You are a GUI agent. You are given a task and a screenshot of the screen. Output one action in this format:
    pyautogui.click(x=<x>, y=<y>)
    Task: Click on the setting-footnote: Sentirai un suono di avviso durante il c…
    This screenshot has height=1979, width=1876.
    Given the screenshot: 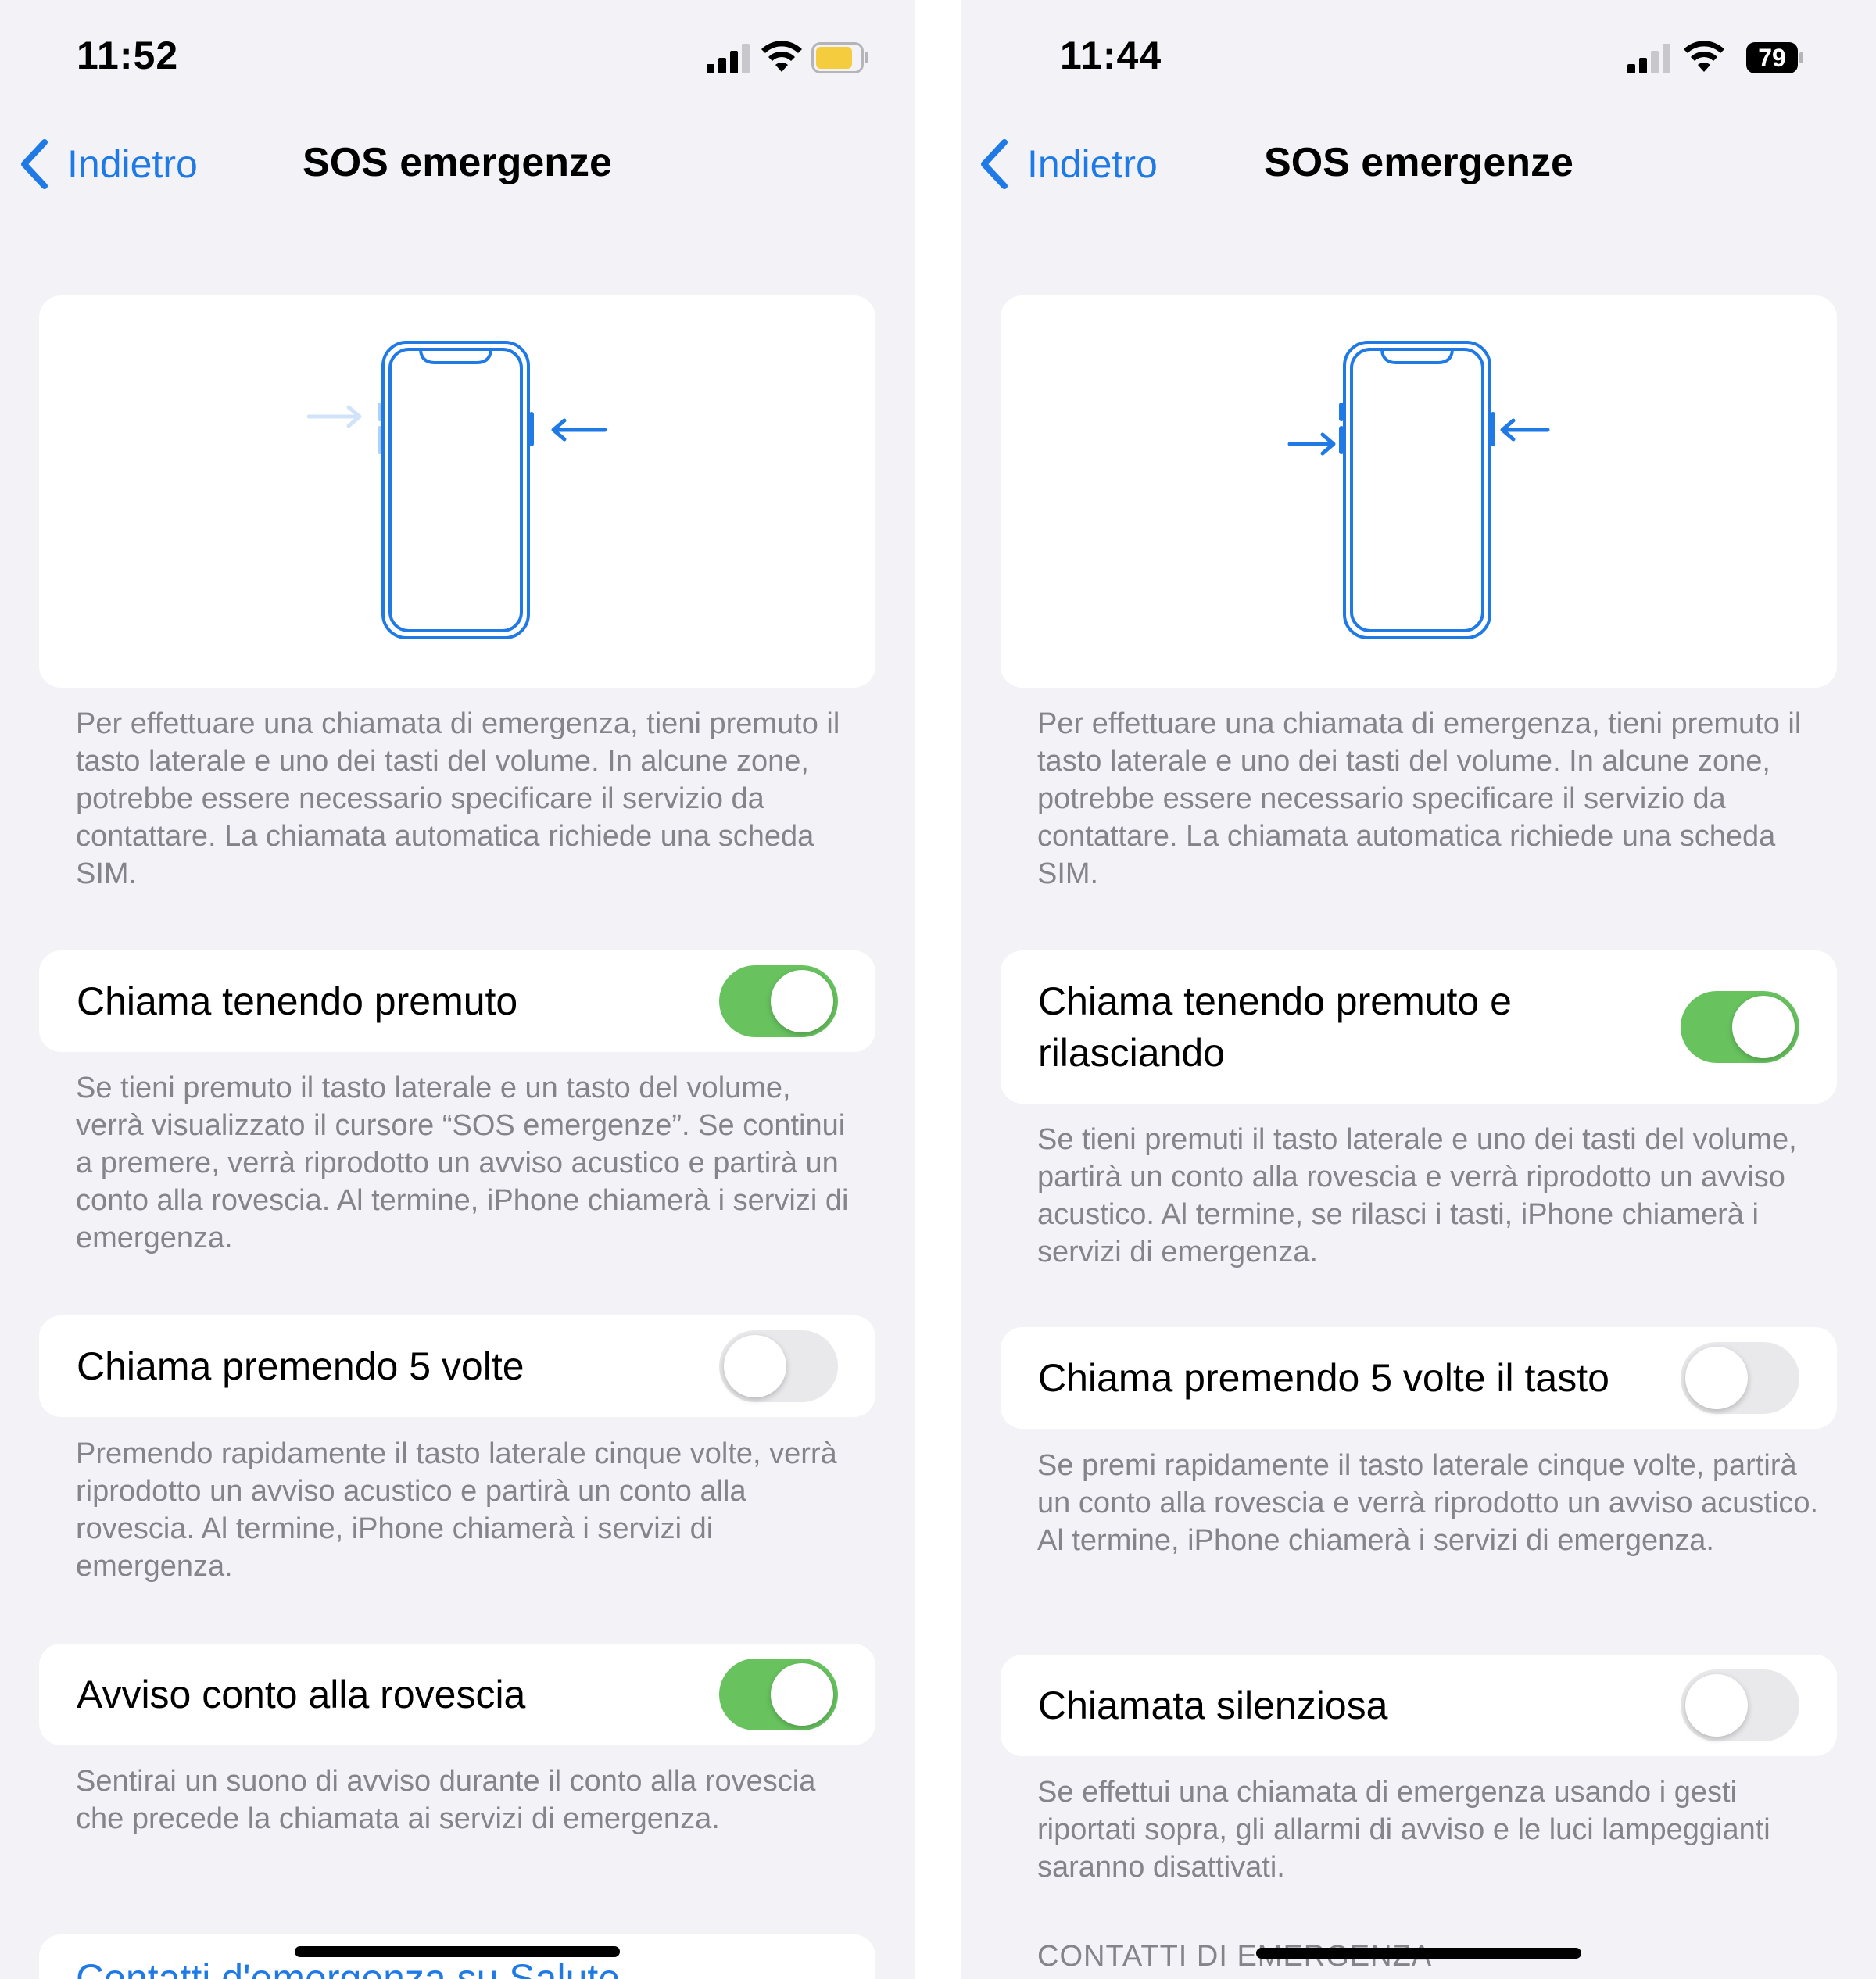 What is the action you would take?
    pyautogui.click(x=446, y=1800)
    